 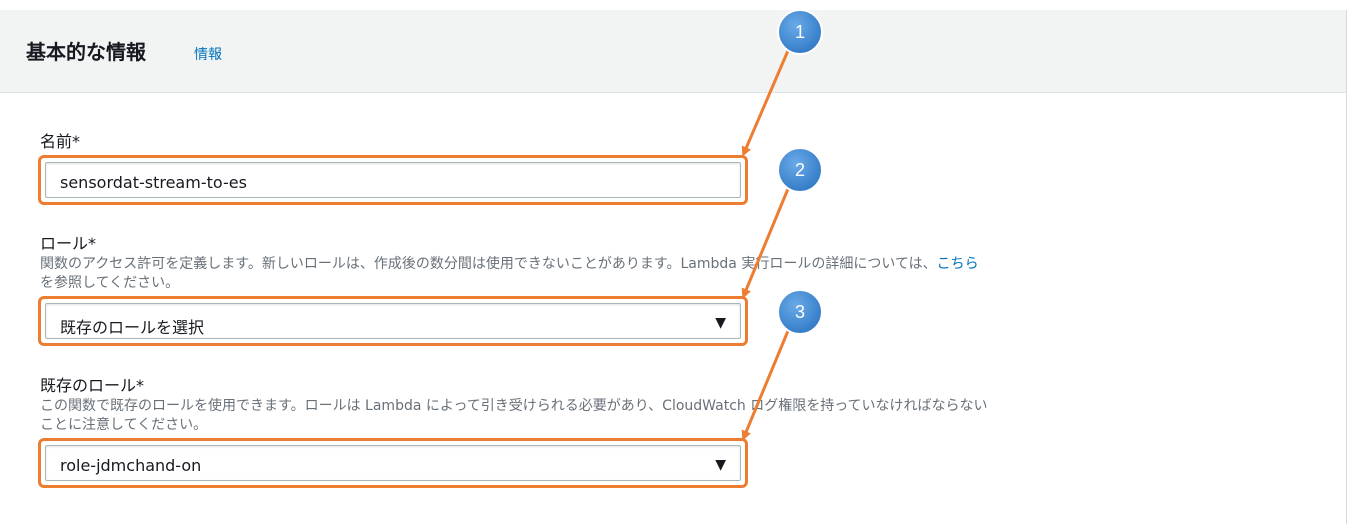 I want to click on badge-1-label: 1, so click(x=800, y=32).